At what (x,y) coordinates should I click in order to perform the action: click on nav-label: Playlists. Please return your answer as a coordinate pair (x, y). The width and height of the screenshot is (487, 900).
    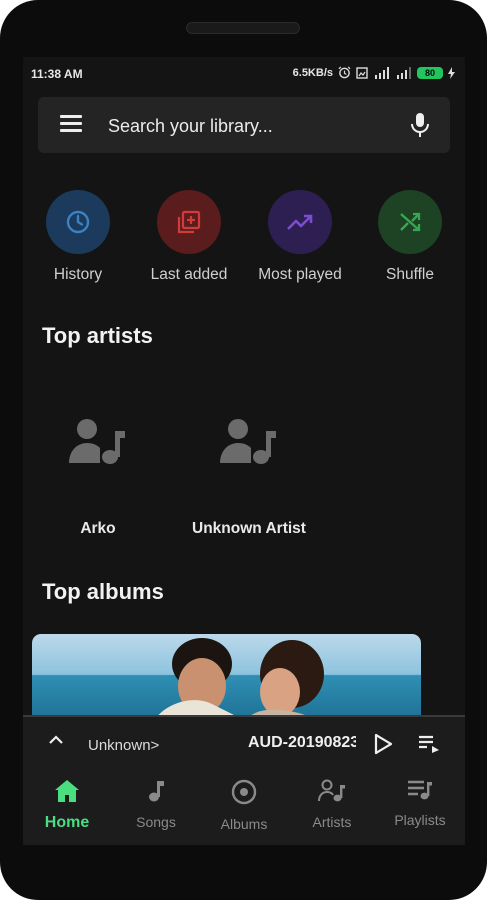
    Looking at the image, I should click on (420, 820).